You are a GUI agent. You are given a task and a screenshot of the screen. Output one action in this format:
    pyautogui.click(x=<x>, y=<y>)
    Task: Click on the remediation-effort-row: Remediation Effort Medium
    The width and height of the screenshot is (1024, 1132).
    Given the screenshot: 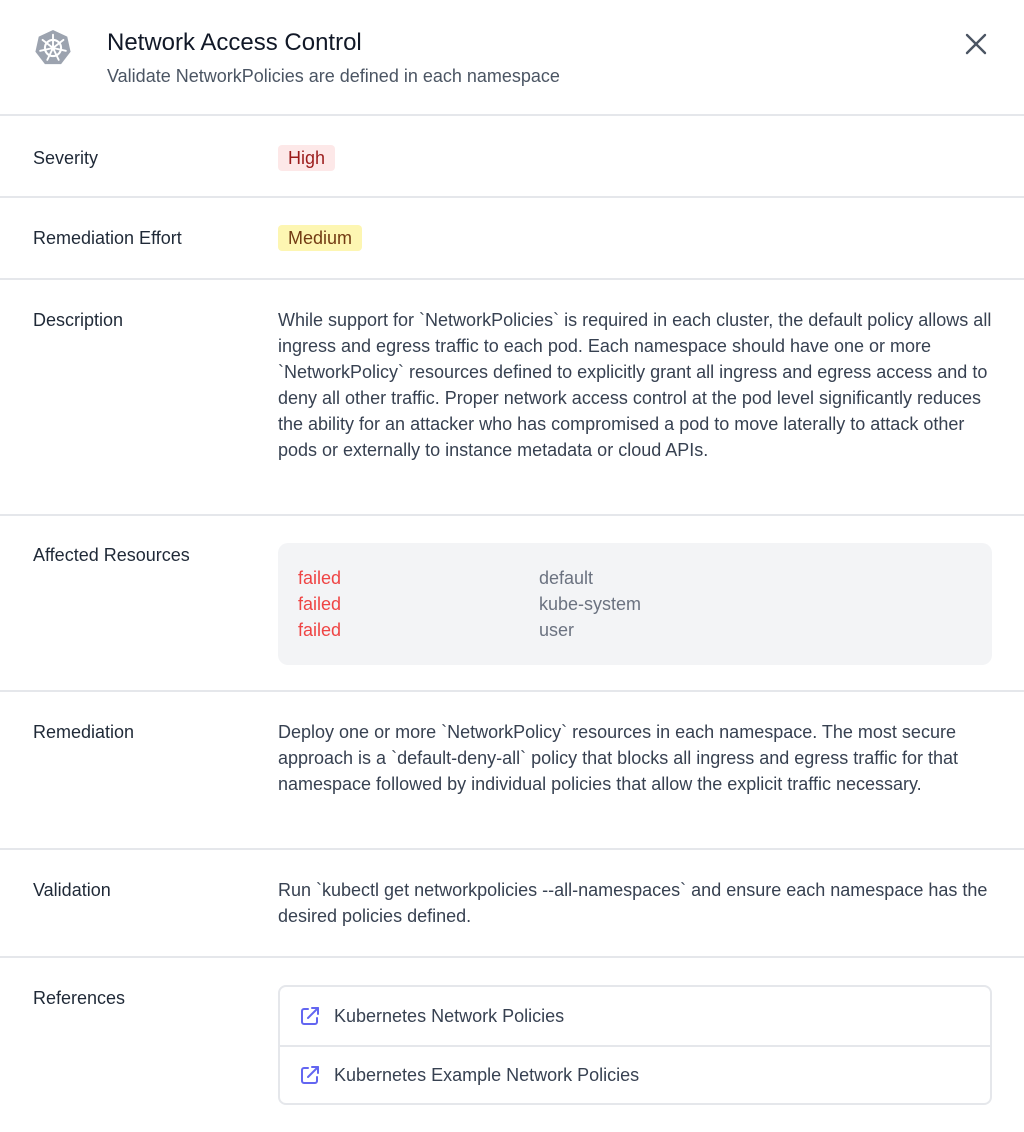 What is the action you would take?
    pyautogui.click(x=512, y=239)
    